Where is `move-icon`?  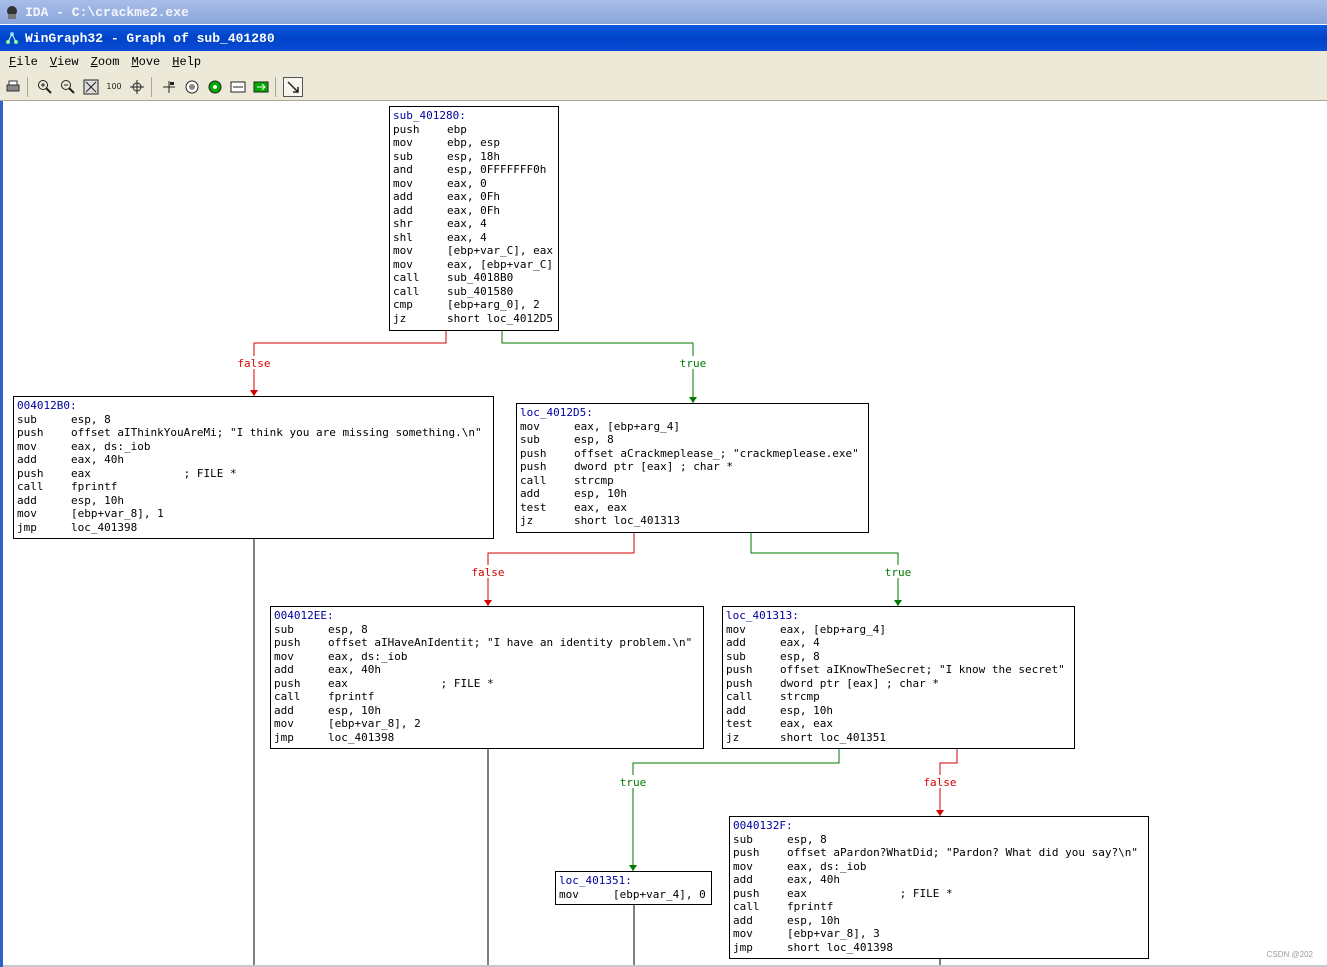 move-icon is located at coordinates (169, 87).